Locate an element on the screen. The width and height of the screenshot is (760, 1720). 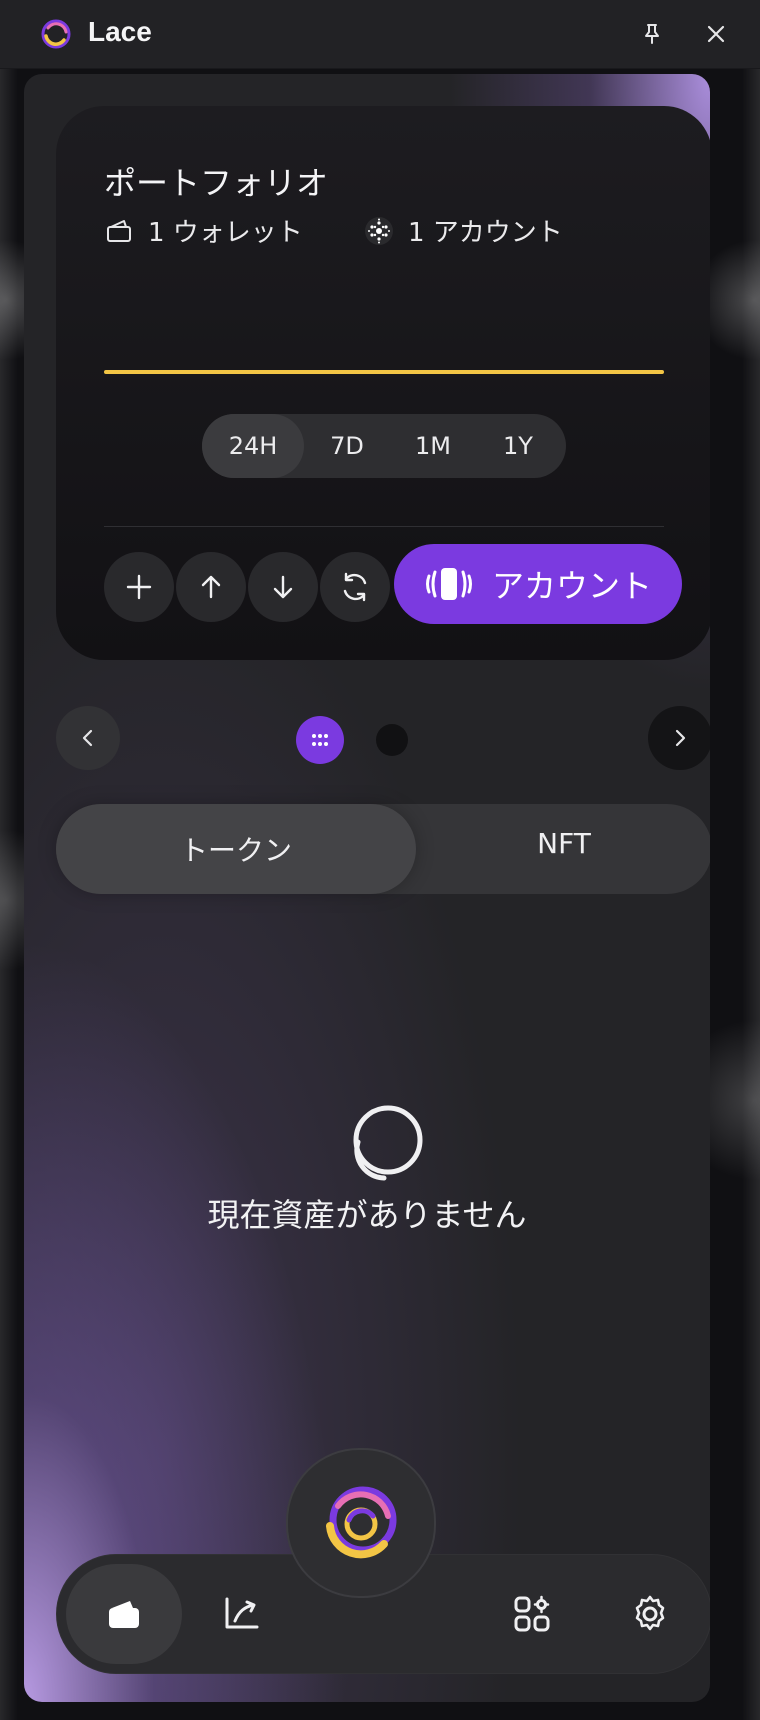
add-icon is located at coordinates (139, 587).